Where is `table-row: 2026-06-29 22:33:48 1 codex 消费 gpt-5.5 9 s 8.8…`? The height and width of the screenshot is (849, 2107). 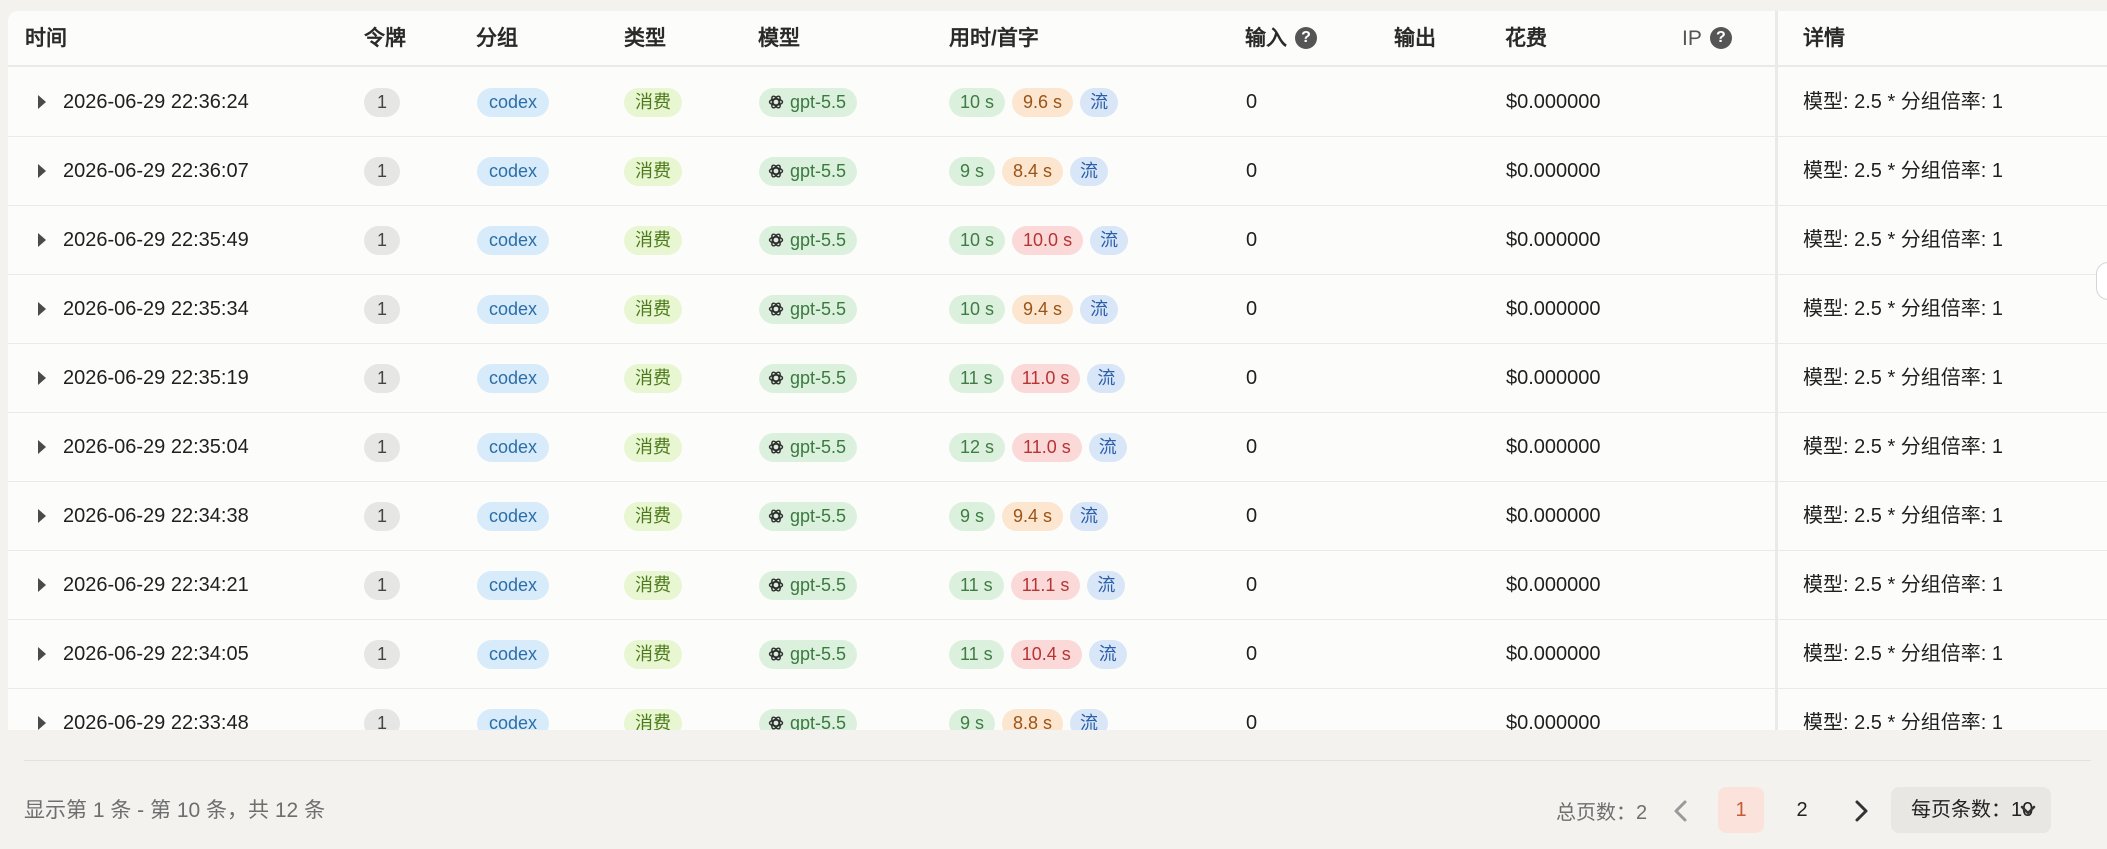 table-row: 2026-06-29 22:33:48 1 codex 消费 gpt-5.5 9 s 8.8… is located at coordinates (1057, 709).